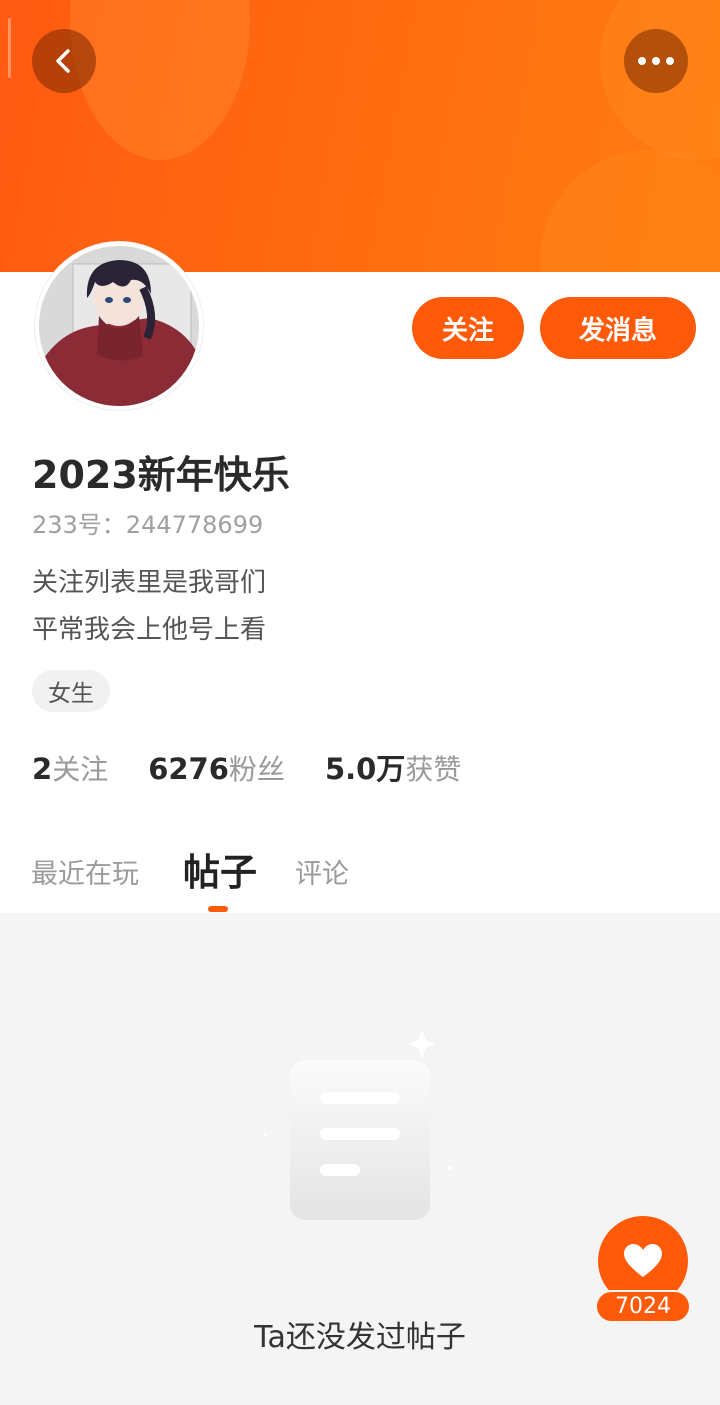 The width and height of the screenshot is (720, 1405). I want to click on user-bio: 关注列表里是我哥们 平常我会上他号上看, so click(149, 607).